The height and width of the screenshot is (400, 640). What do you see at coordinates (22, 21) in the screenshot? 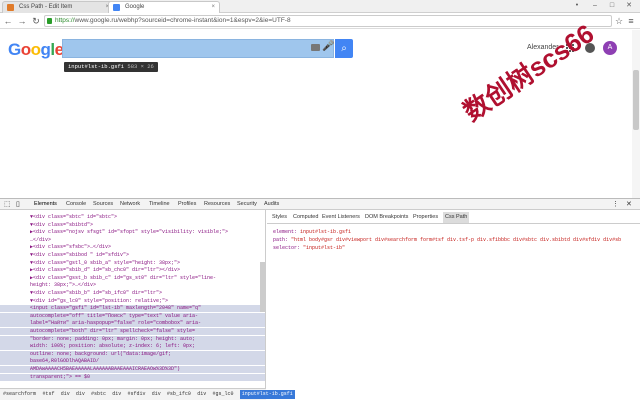
I see `forward-button: →` at bounding box center [22, 21].